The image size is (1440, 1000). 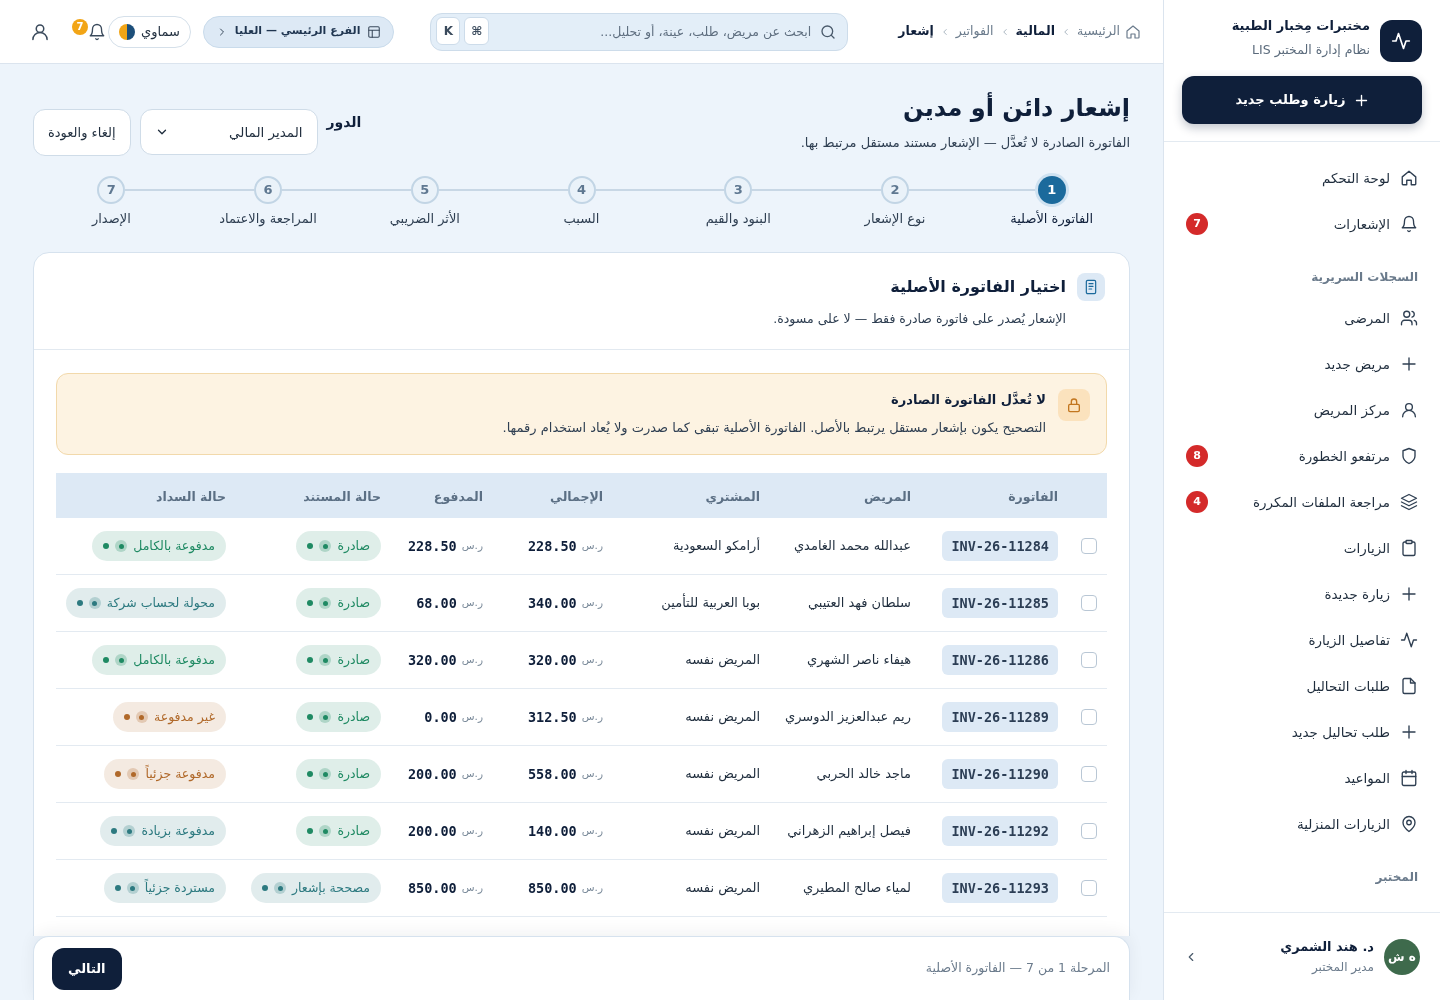 What do you see at coordinates (298, 31) in the screenshot?
I see `branch-selector: الفرع الرئيسي — العليا` at bounding box center [298, 31].